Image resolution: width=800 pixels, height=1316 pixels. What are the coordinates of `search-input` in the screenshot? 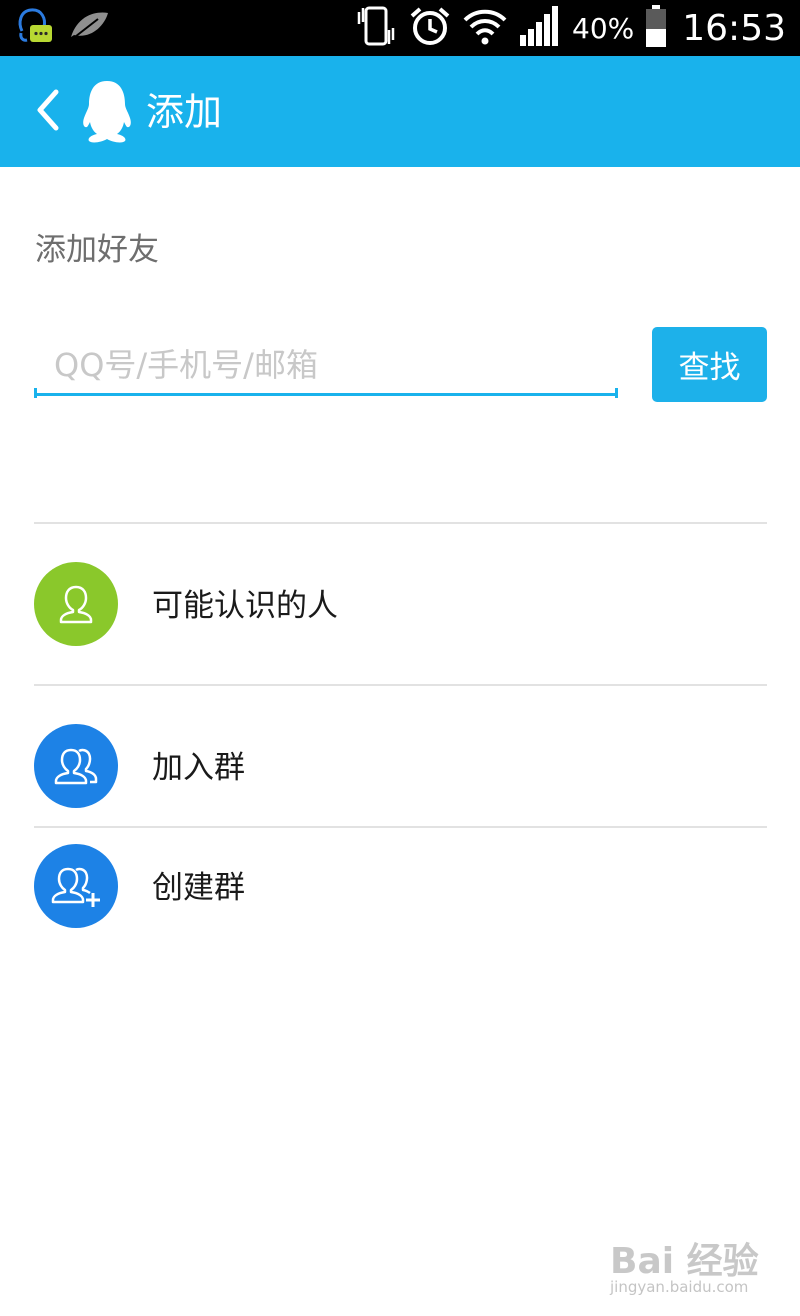 It's located at (326, 366).